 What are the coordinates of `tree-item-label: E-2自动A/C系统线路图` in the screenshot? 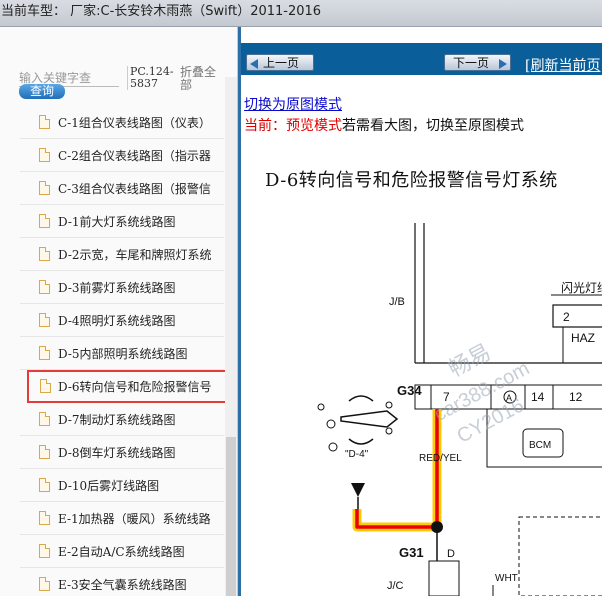 It's located at (121, 552).